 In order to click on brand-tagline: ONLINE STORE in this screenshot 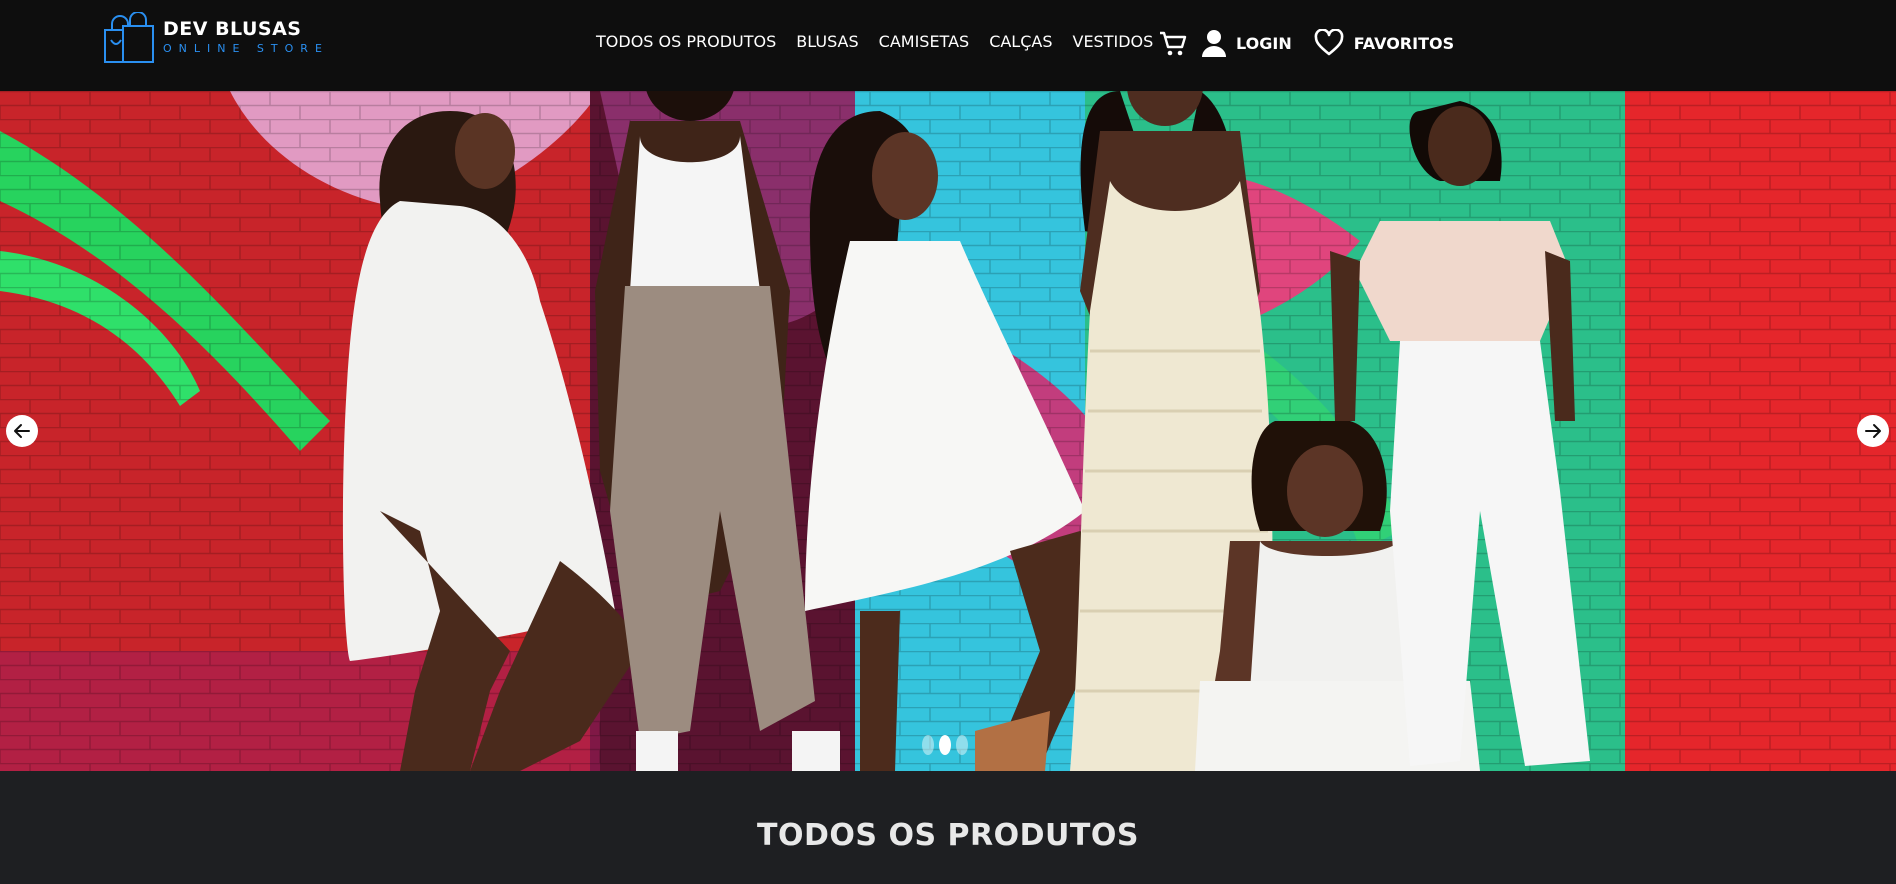, I will do `click(246, 48)`.